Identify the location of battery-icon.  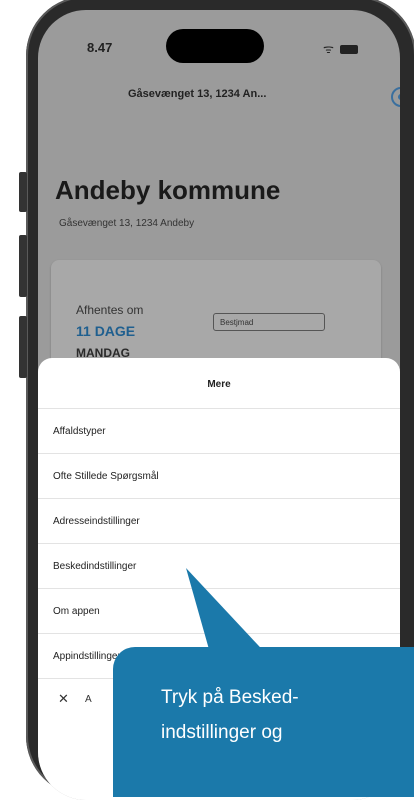
(349, 50).